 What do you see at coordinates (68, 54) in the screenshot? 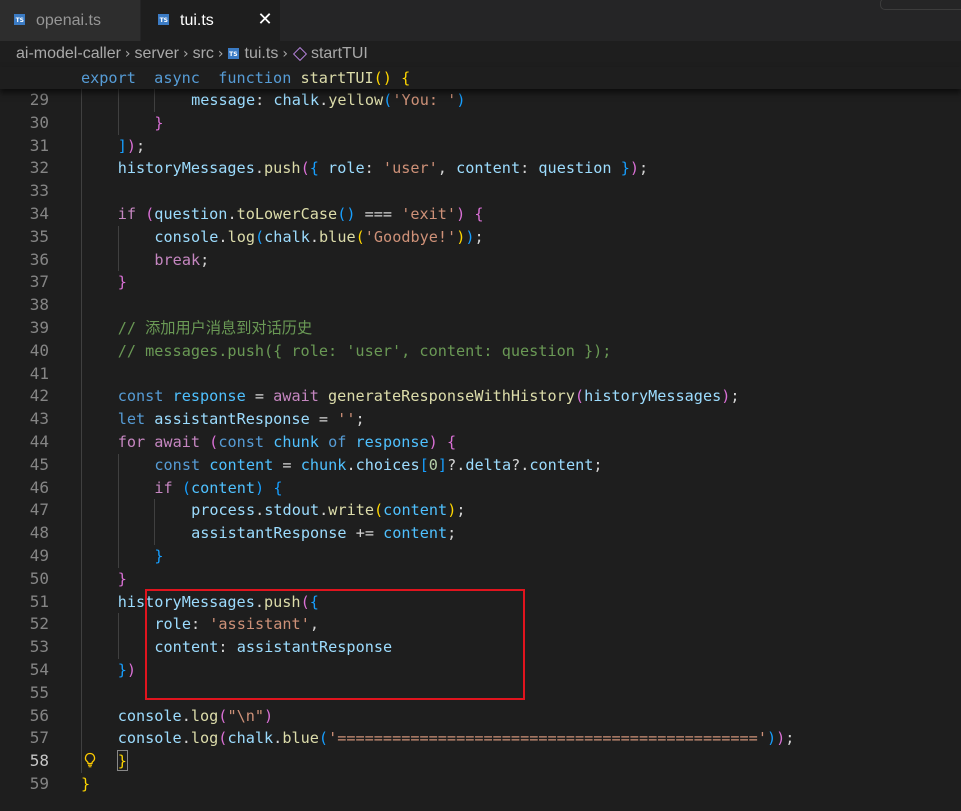
I see `breadcrumb-item-ai-model-caller: ai-model-caller` at bounding box center [68, 54].